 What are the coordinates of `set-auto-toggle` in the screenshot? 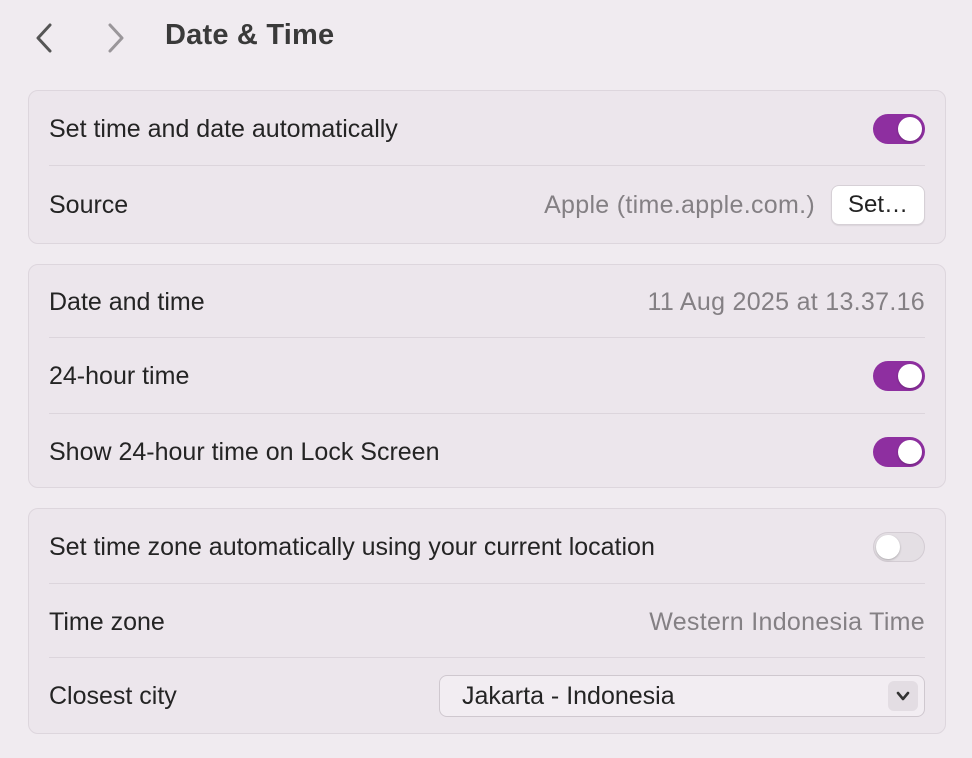 It's located at (899, 129).